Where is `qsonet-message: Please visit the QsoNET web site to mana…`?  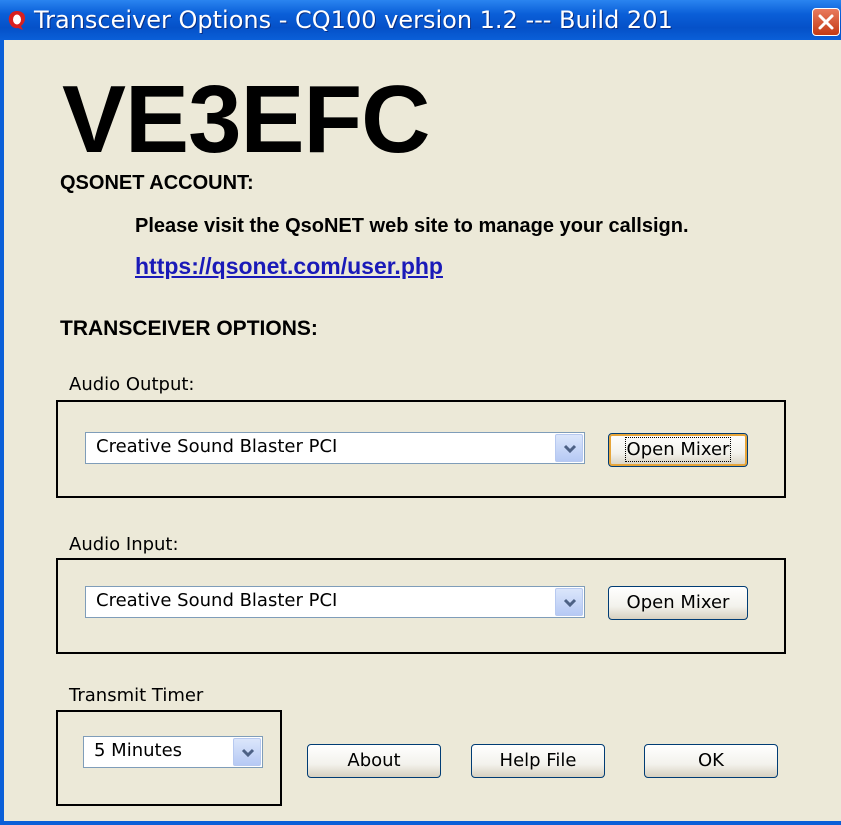
qsonet-message: Please visit the QsoNET web site to mana… is located at coordinates (412, 226).